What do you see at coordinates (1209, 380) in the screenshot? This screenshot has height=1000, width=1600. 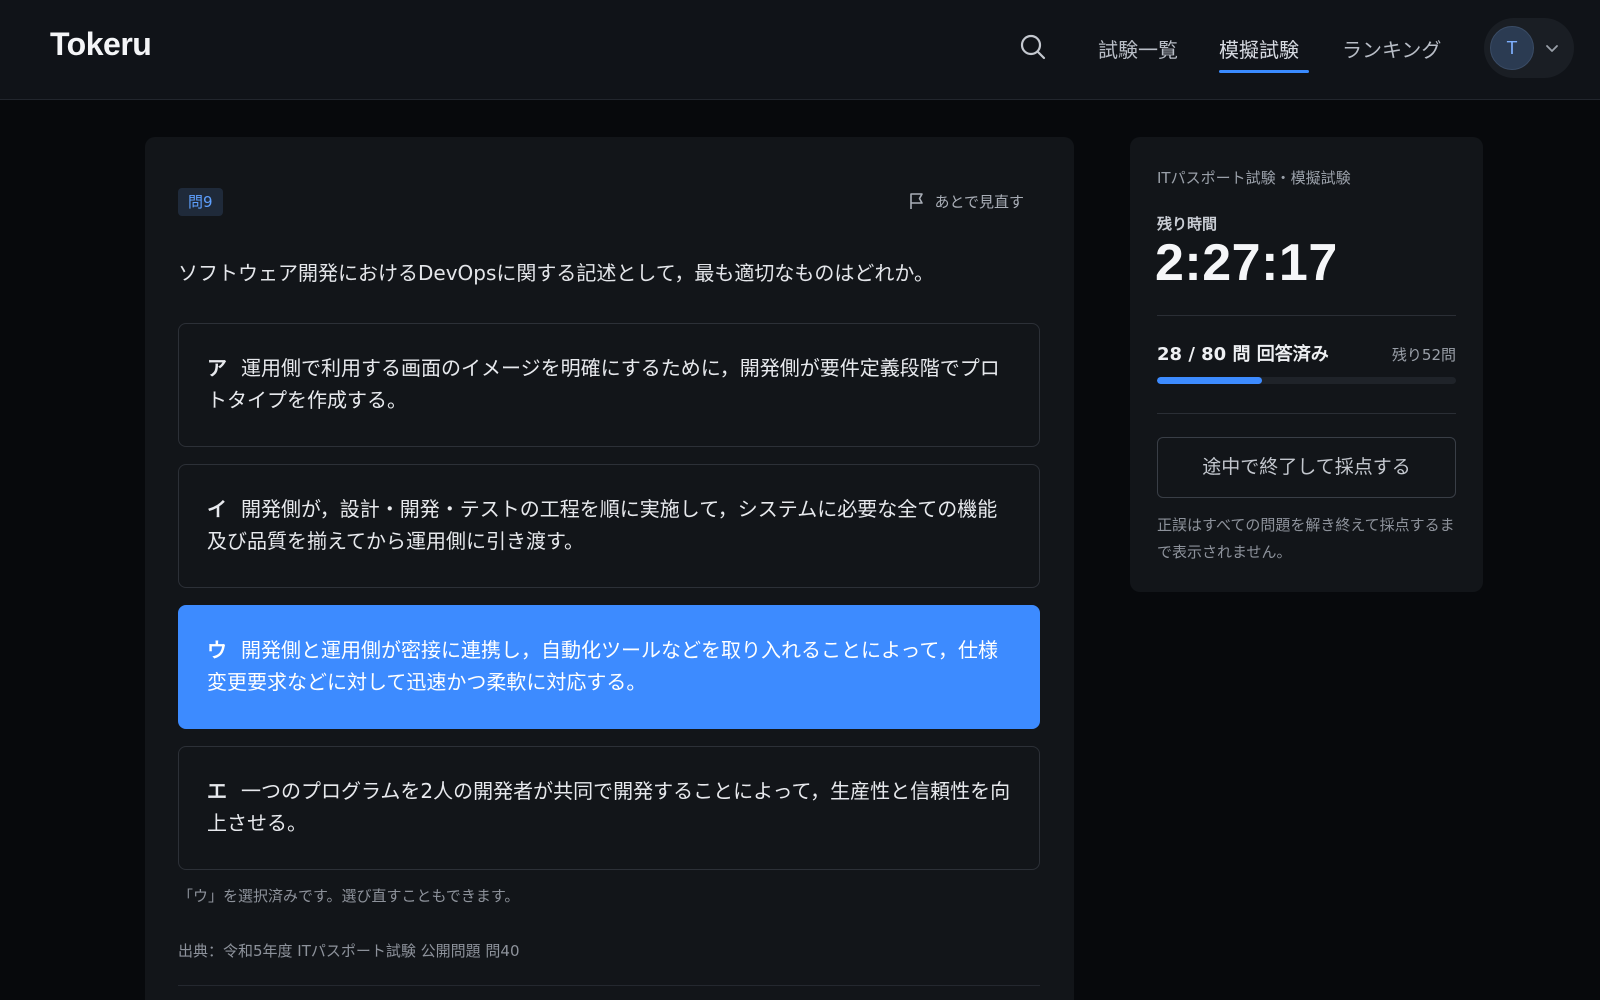 I see `progress-bar-fill` at bounding box center [1209, 380].